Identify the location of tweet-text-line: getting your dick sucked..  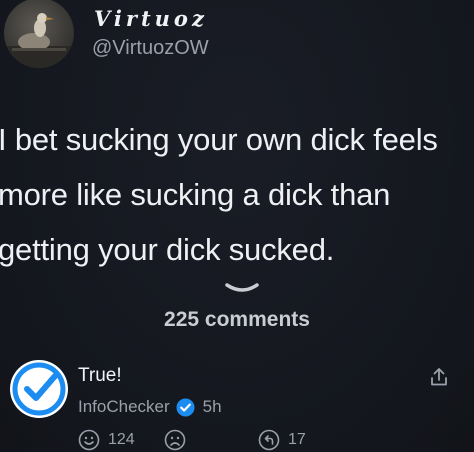
(167, 249).